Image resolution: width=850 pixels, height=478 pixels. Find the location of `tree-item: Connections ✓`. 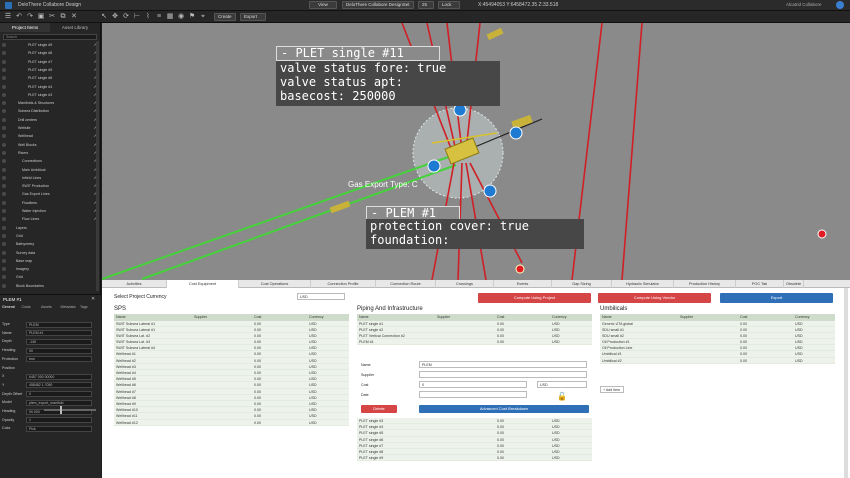

tree-item: Connections ✓ is located at coordinates (50, 161).